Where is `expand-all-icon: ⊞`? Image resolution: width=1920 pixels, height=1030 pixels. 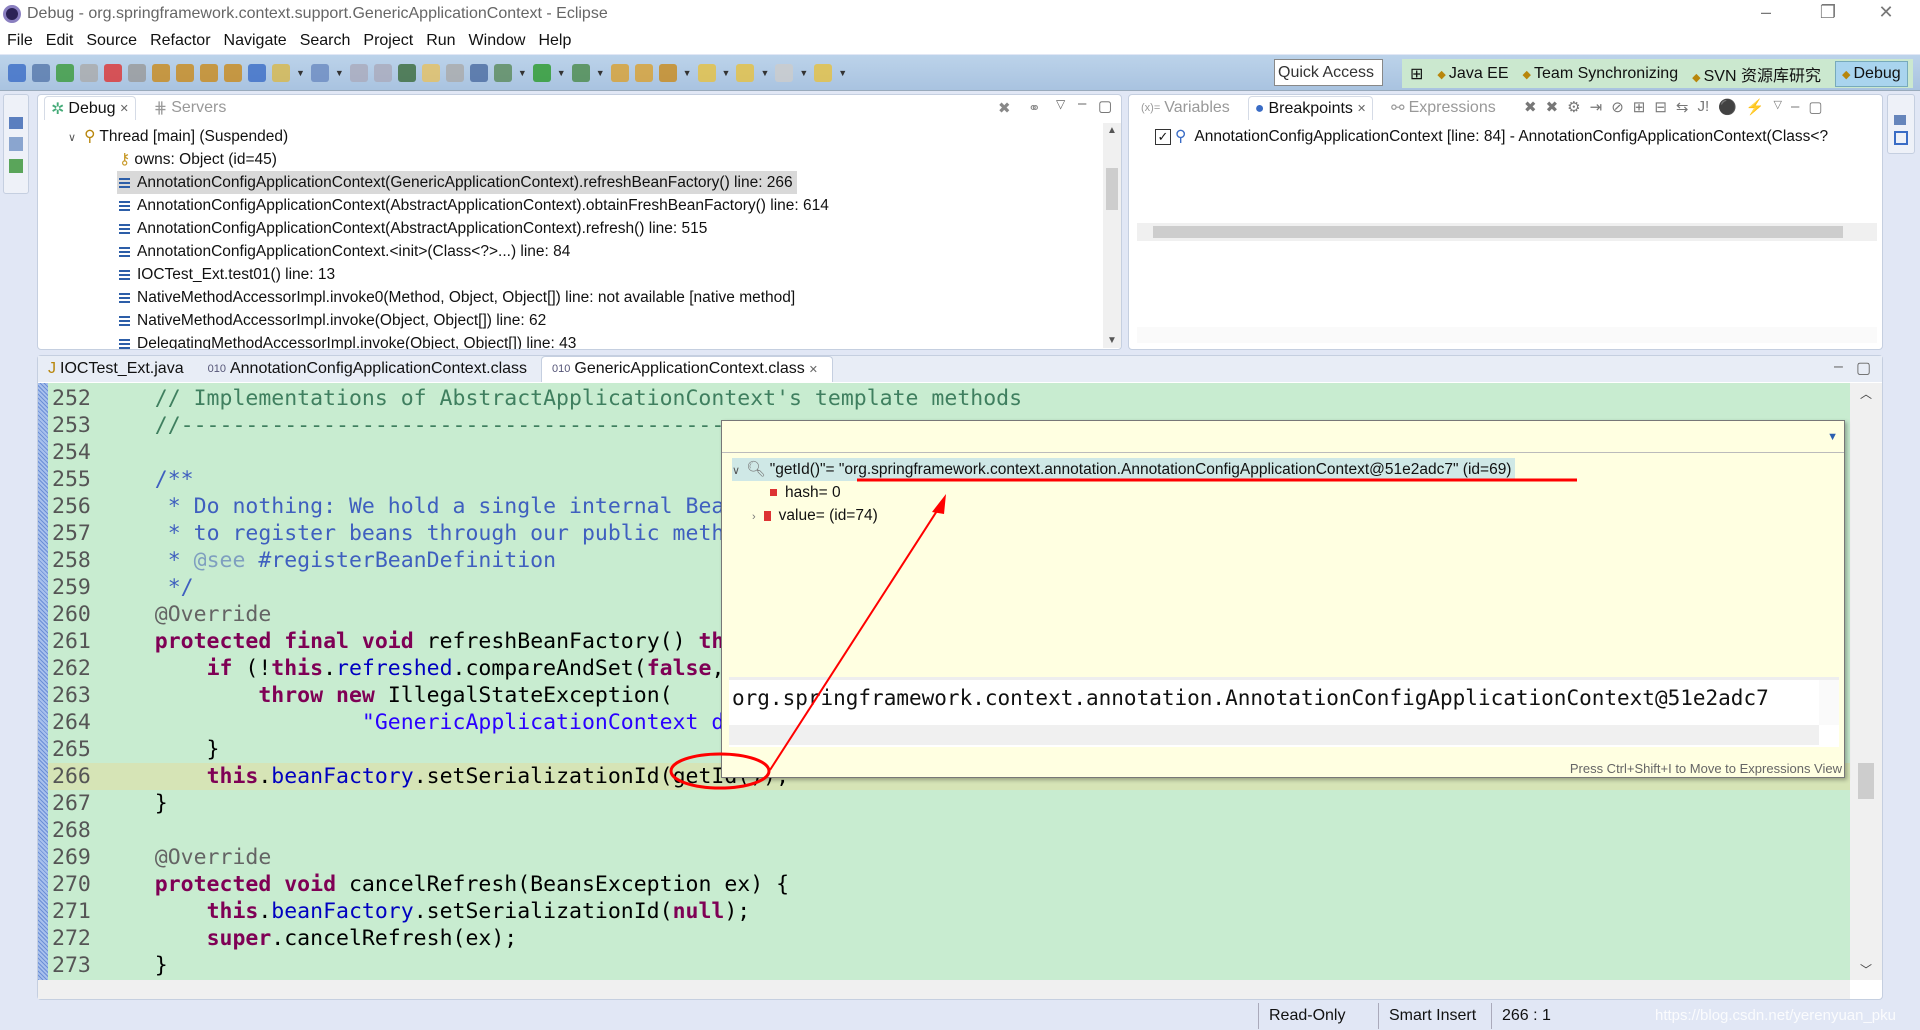 expand-all-icon: ⊞ is located at coordinates (1639, 107).